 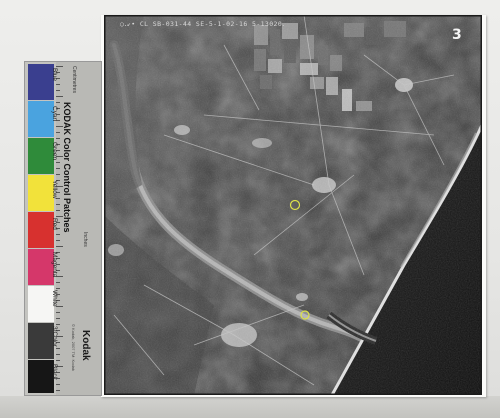 I want to click on label-green-wrap: Green, so click(x=58, y=151).